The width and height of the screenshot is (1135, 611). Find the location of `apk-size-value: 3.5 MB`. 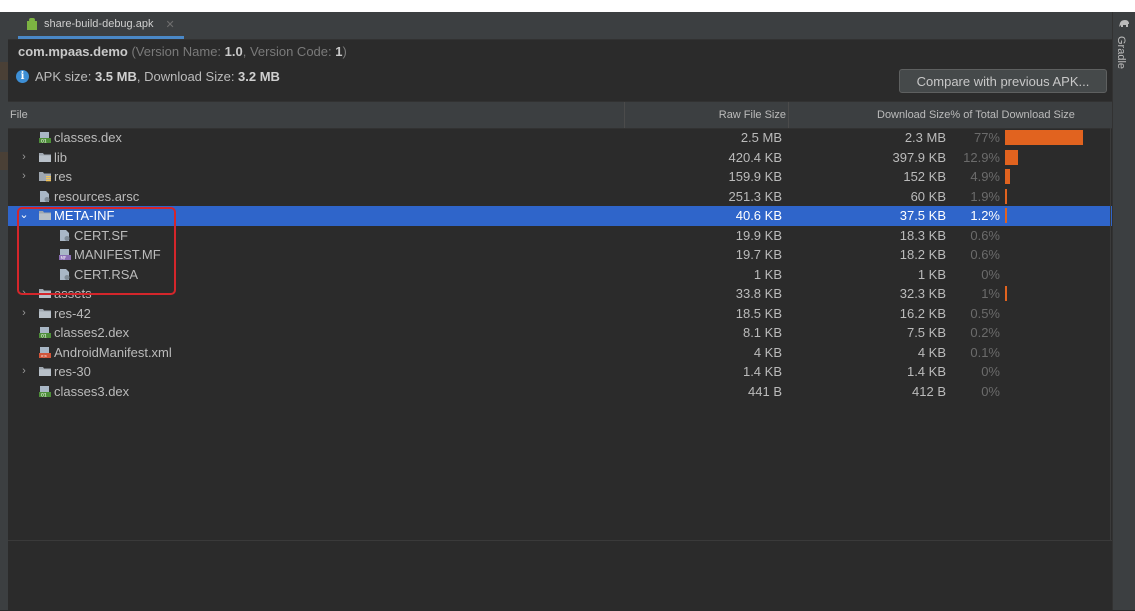

apk-size-value: 3.5 MB is located at coordinates (115, 76).